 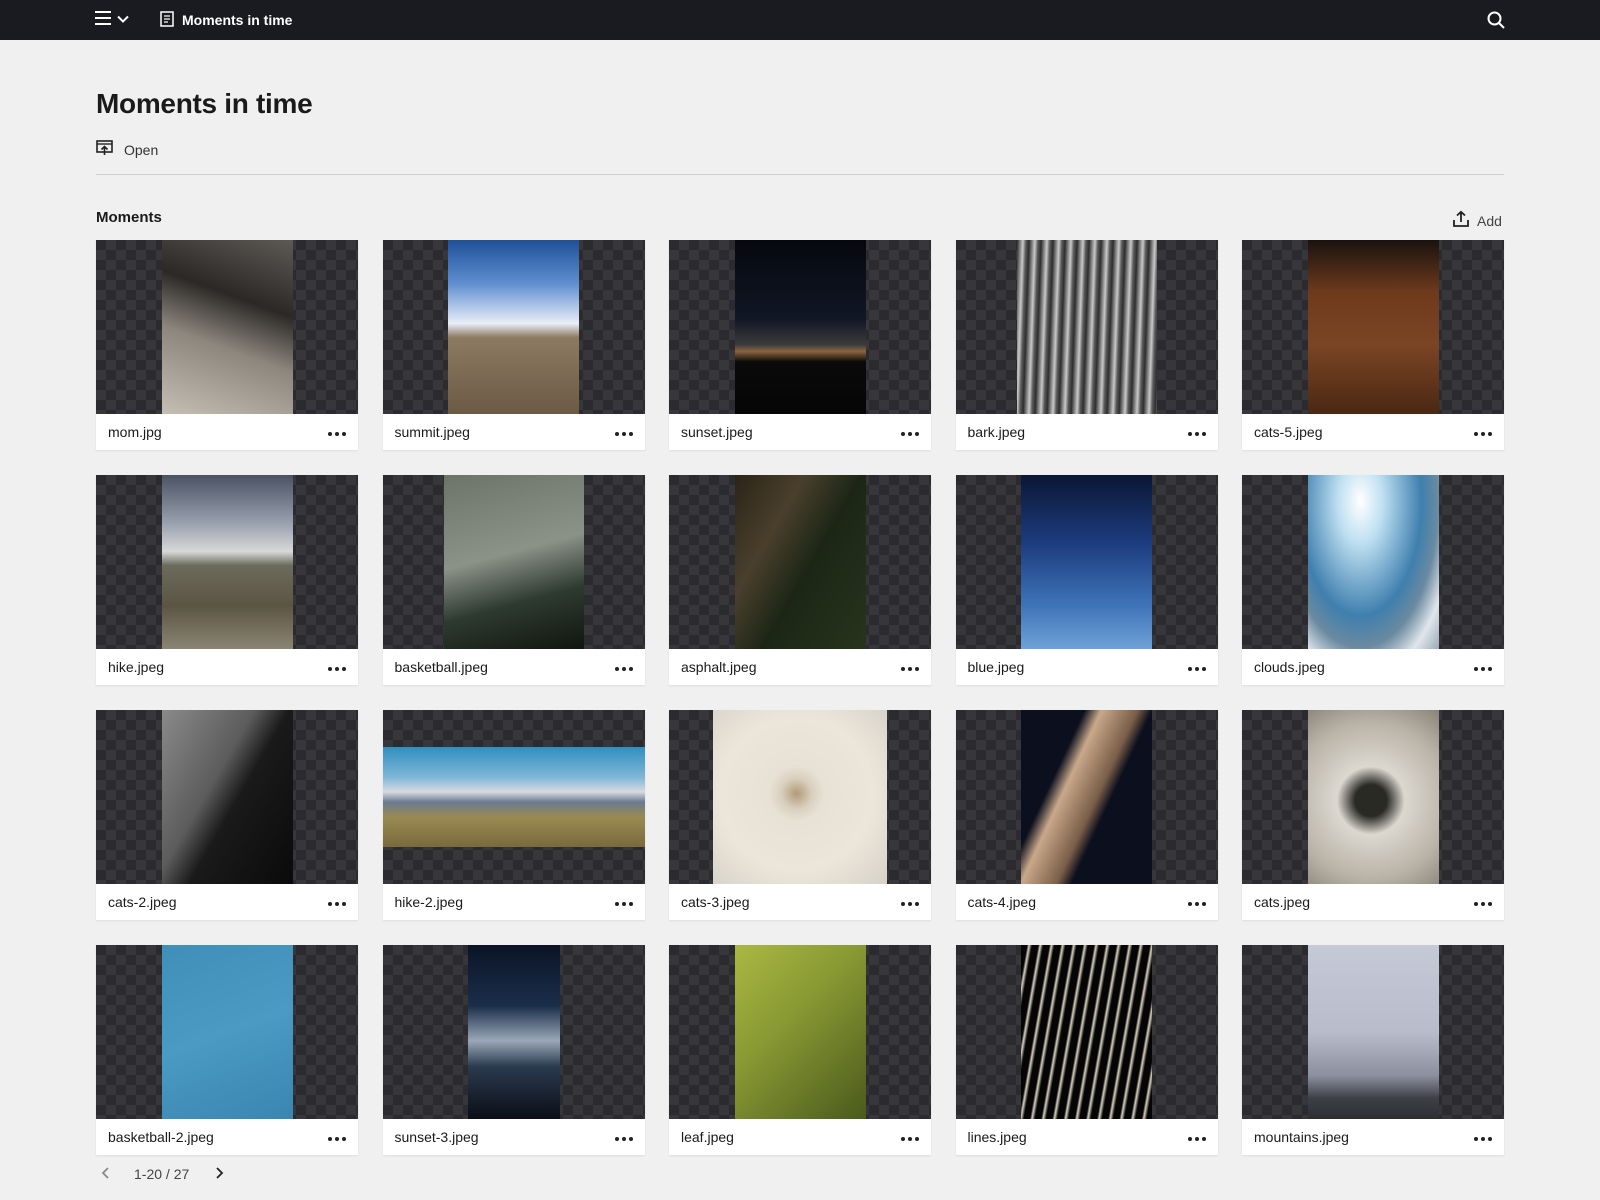 I want to click on file-name: hike-2.jpeg, so click(x=429, y=902).